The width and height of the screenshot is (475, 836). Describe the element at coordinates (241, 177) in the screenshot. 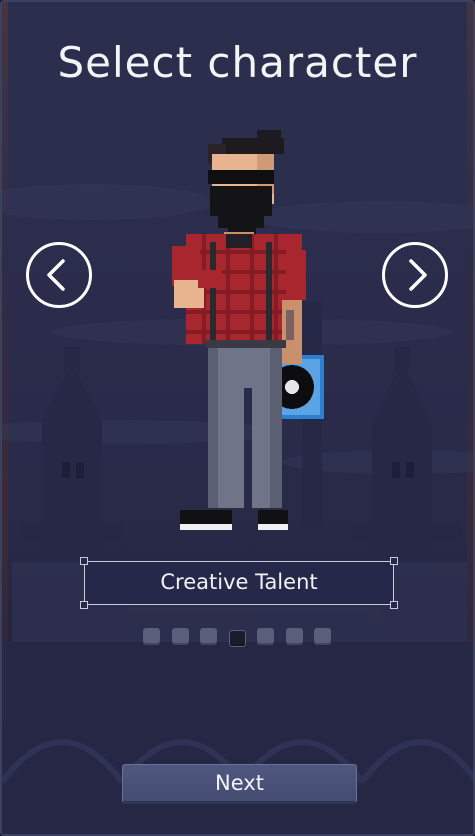

I see `sunglasses` at that location.